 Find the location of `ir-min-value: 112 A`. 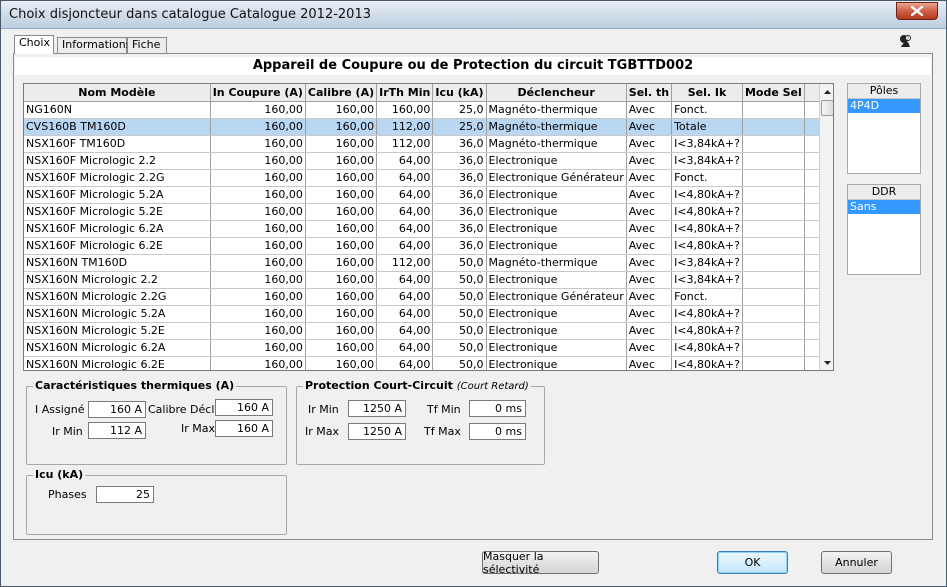

ir-min-value: 112 A is located at coordinates (117, 430).